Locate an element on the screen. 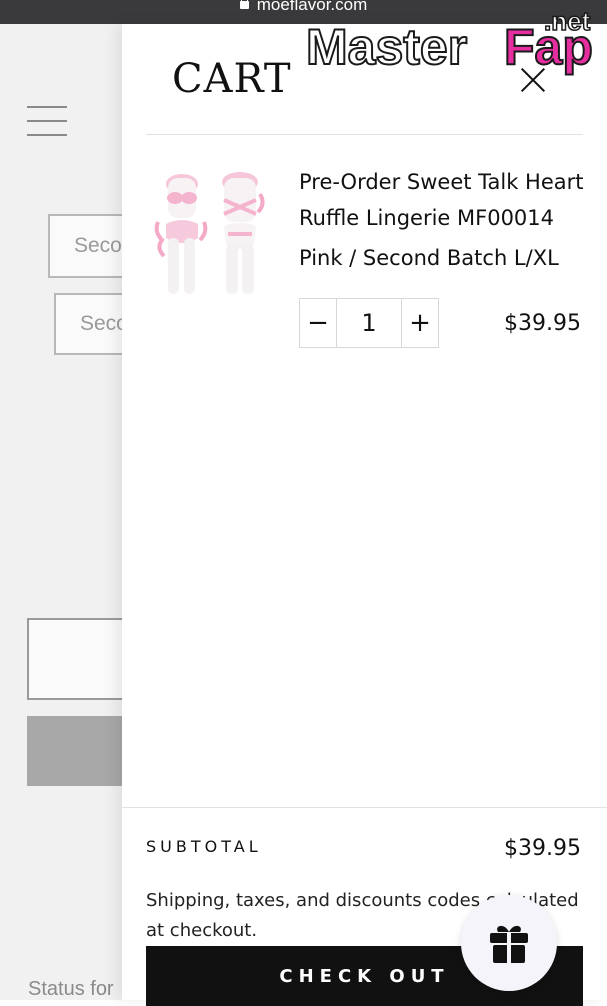  gift-button is located at coordinates (509, 943).